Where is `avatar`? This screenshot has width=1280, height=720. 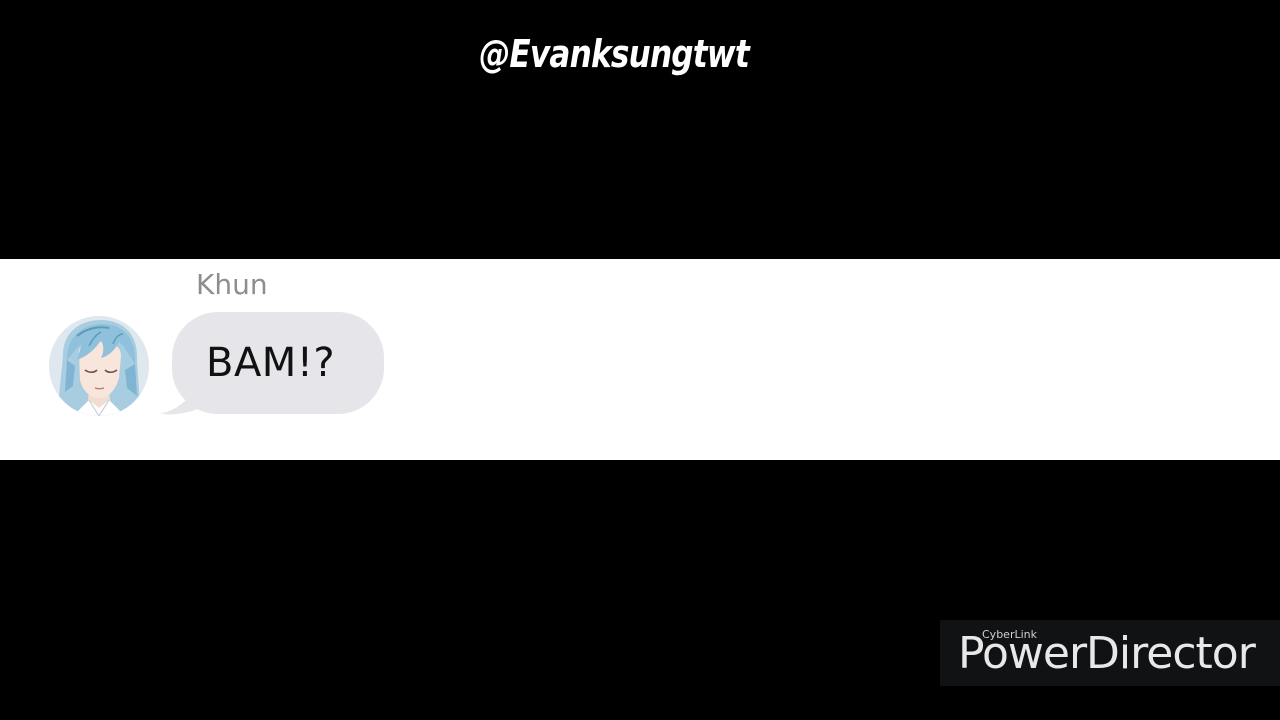 avatar is located at coordinates (99, 366).